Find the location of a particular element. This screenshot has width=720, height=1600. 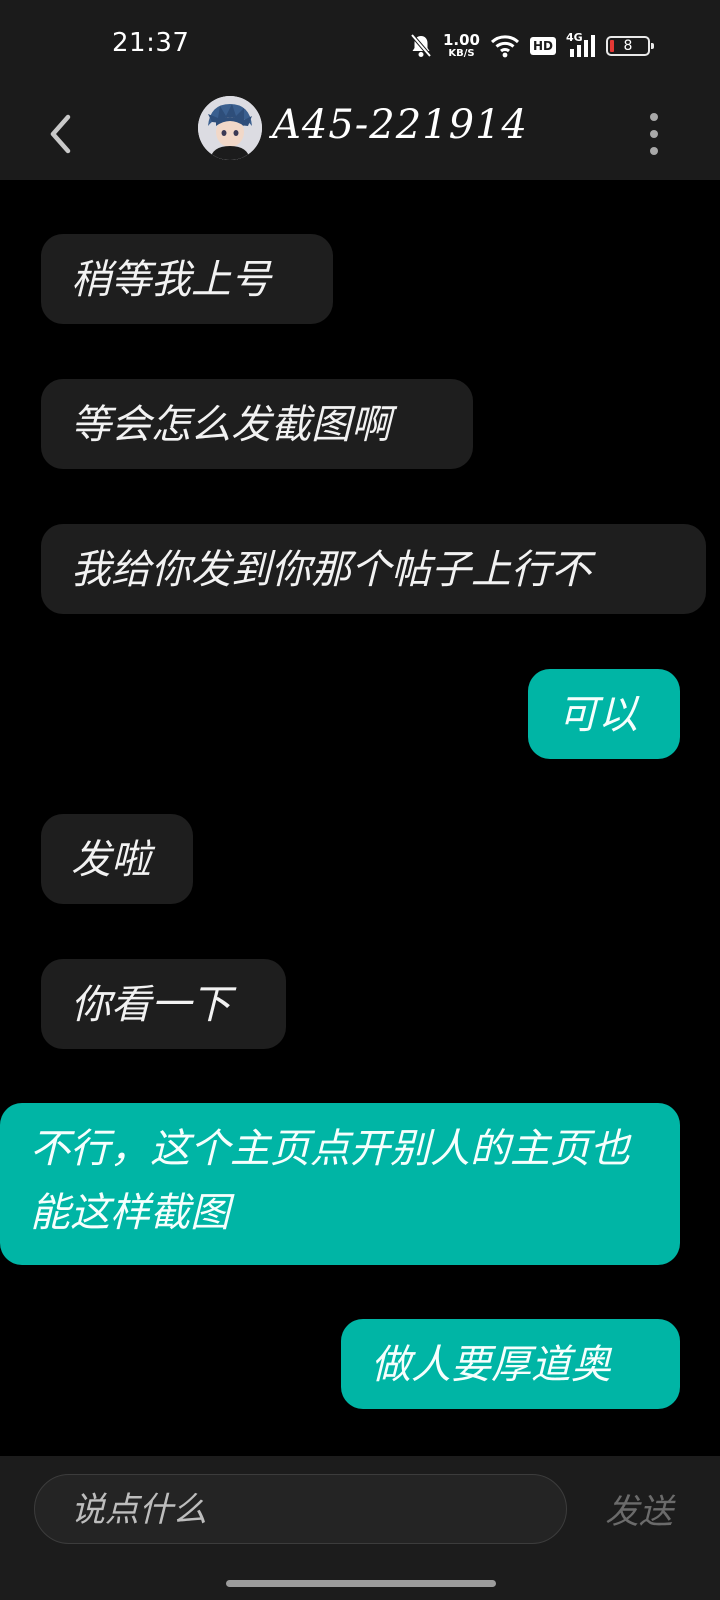

message-received: 等会怎么发截图啊 is located at coordinates (257, 424).